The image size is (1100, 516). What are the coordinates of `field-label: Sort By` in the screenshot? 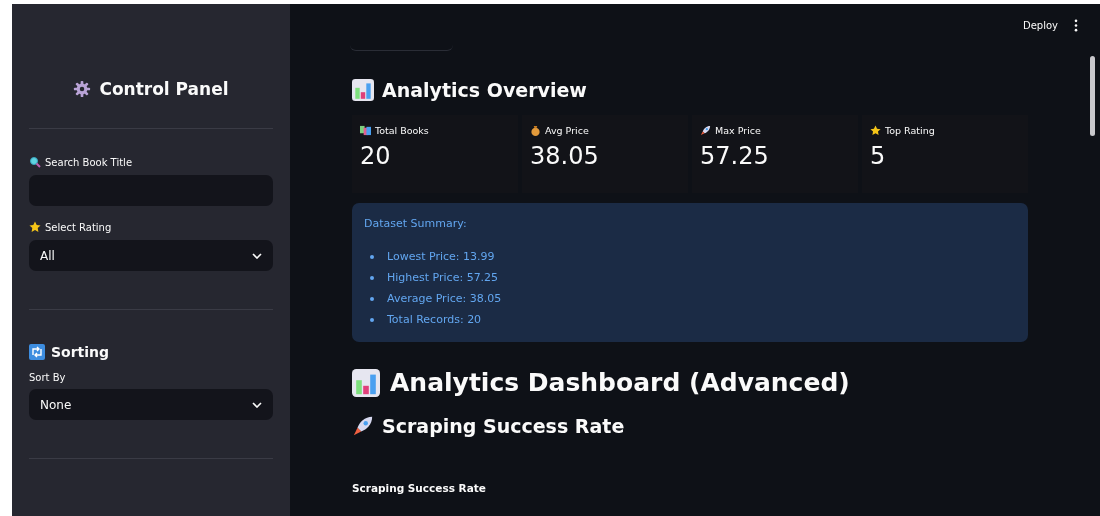 It's located at (48, 377).